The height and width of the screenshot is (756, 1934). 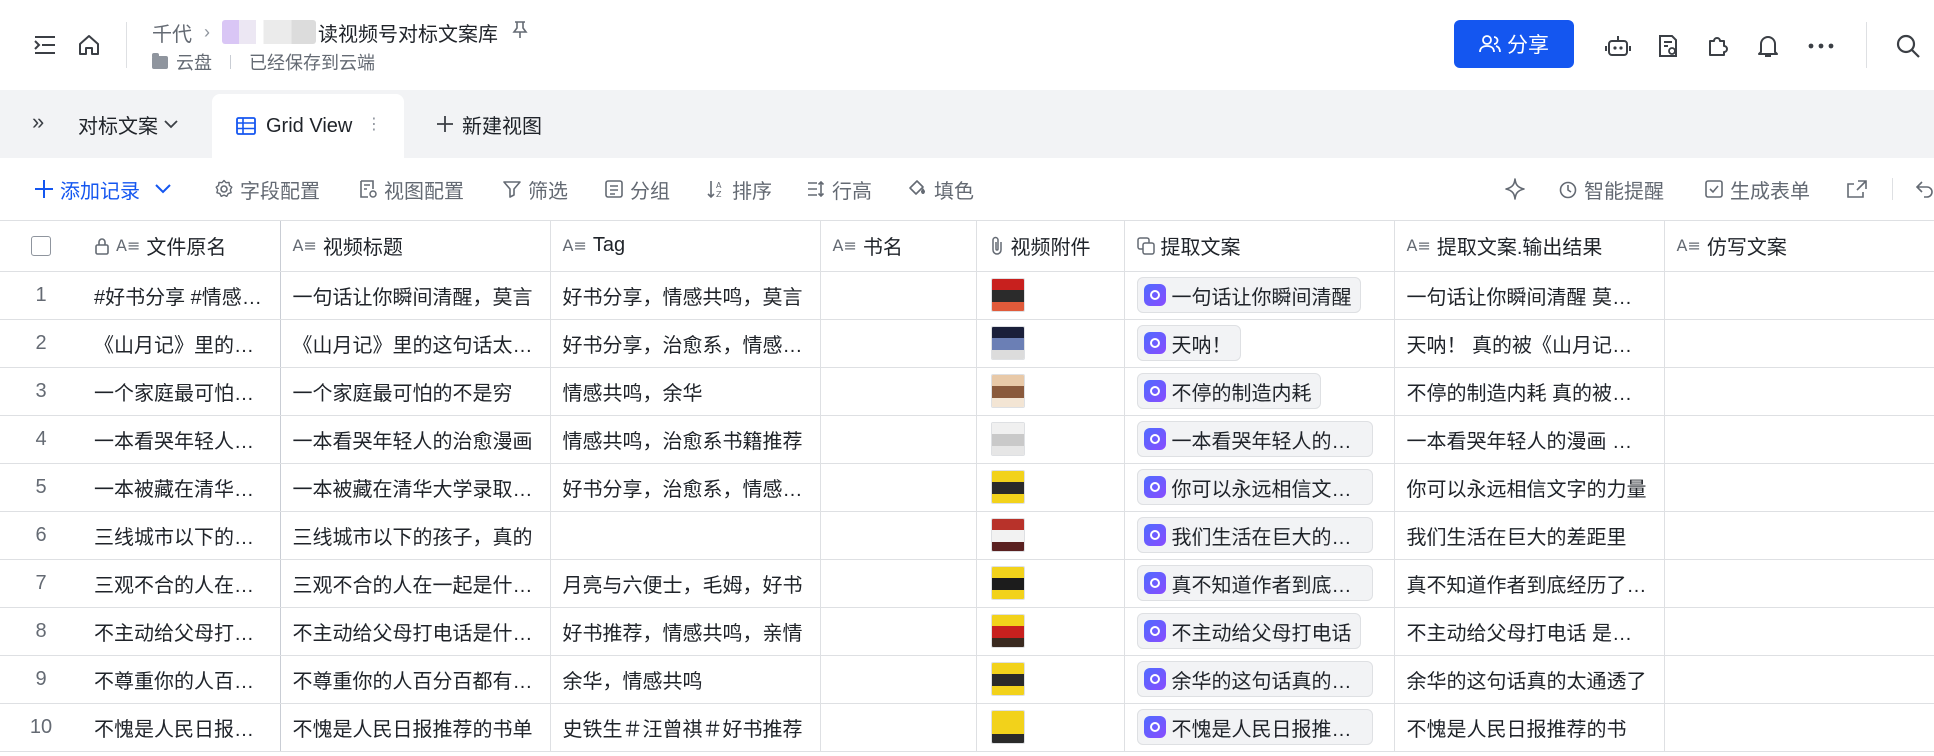 What do you see at coordinates (1668, 46) in the screenshot?
I see `document-history-icon` at bounding box center [1668, 46].